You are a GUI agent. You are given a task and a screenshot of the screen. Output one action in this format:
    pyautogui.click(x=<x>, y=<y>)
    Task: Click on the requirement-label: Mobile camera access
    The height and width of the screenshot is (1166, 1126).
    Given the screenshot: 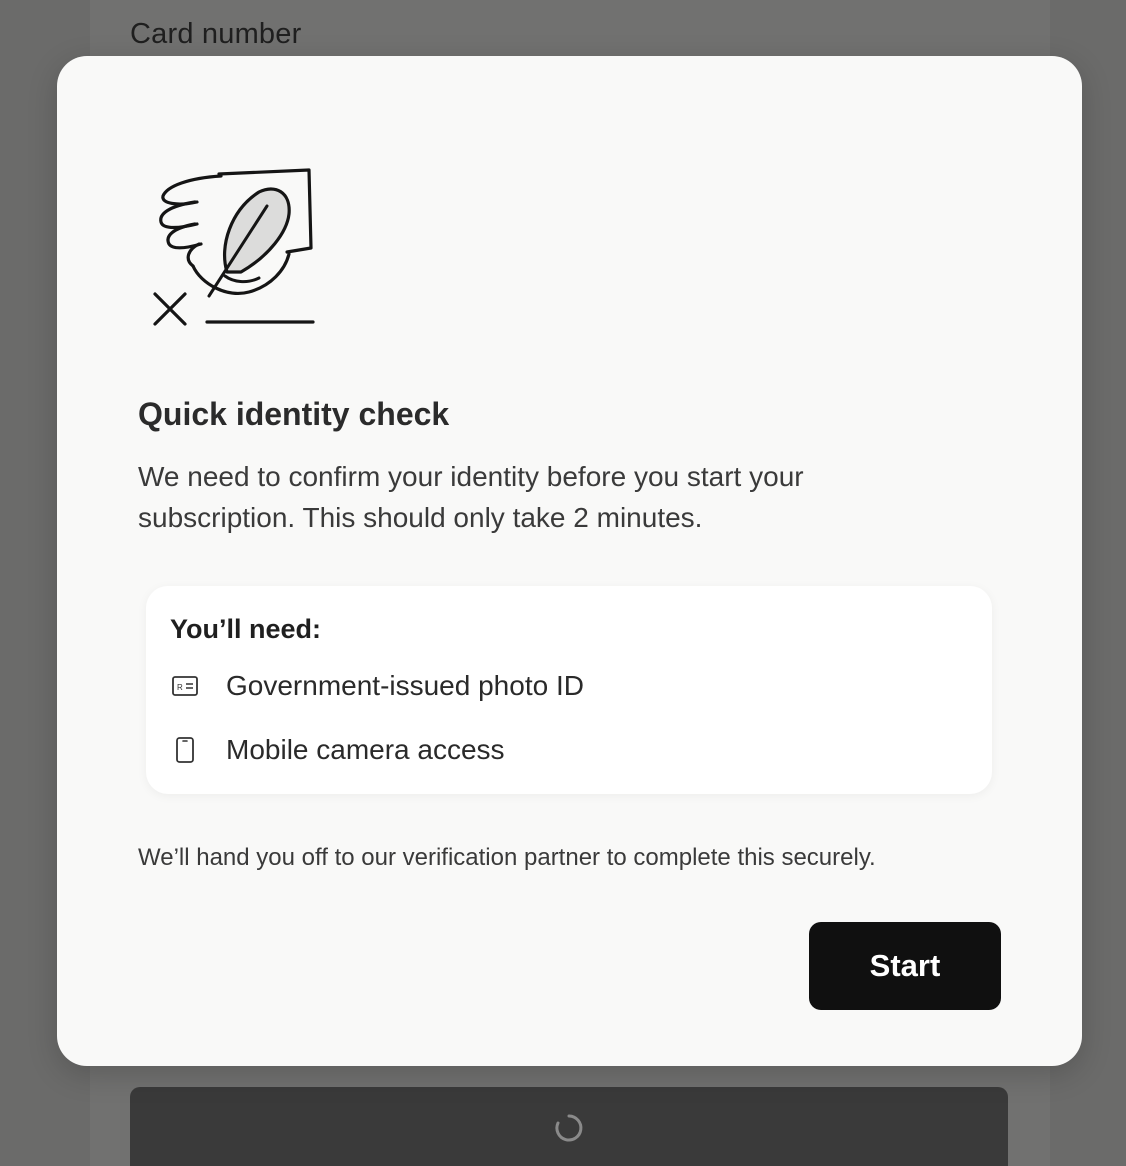 What is the action you would take?
    pyautogui.click(x=365, y=749)
    